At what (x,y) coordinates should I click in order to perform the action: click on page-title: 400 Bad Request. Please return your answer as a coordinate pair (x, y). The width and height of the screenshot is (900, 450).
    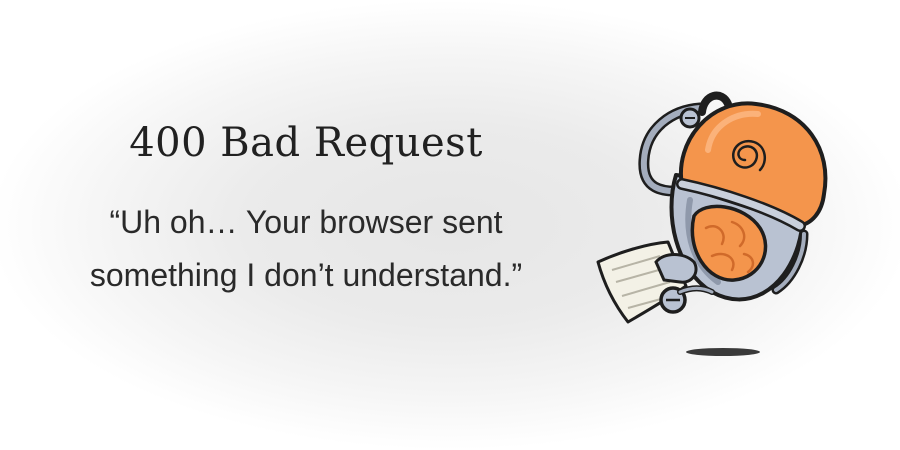
    Looking at the image, I should click on (306, 143).